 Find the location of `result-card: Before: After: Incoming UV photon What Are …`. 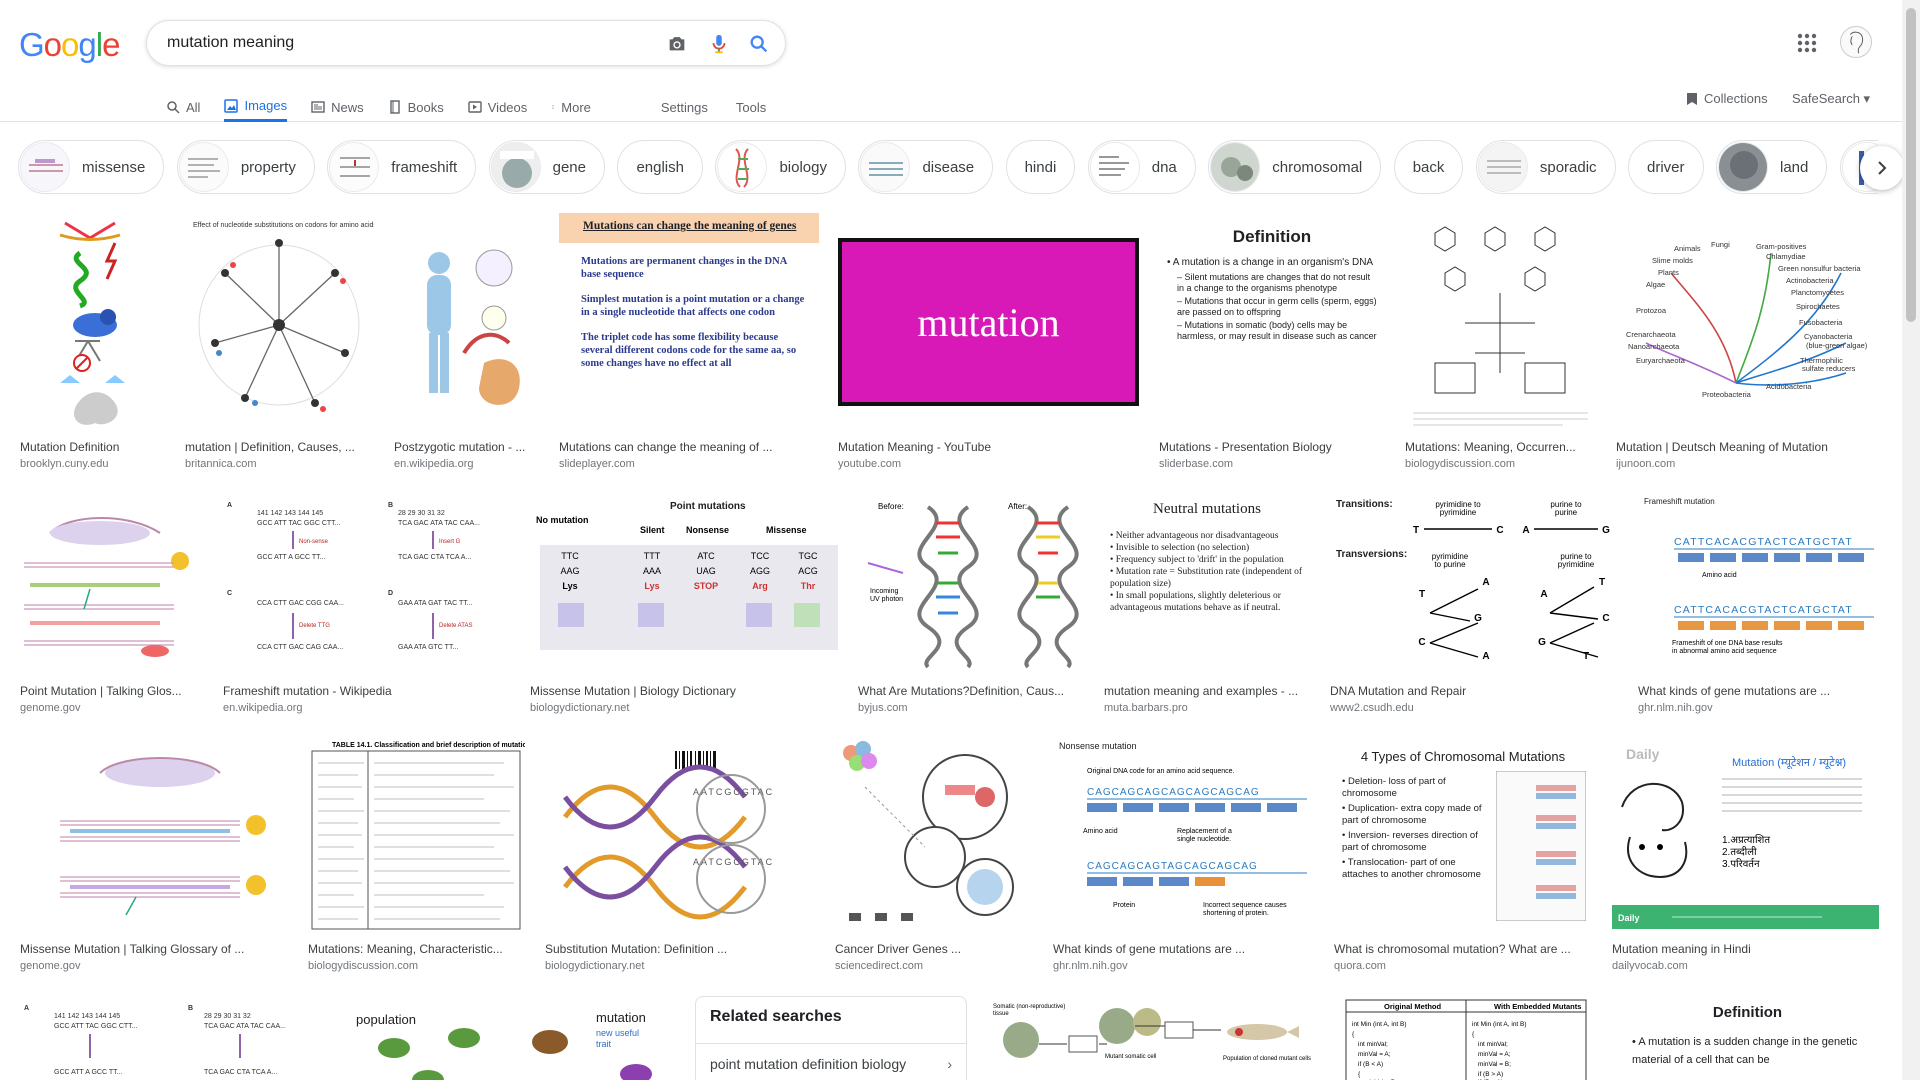

result-card: Before: After: Incoming UV photon What Are … is located at coordinates (971, 604).